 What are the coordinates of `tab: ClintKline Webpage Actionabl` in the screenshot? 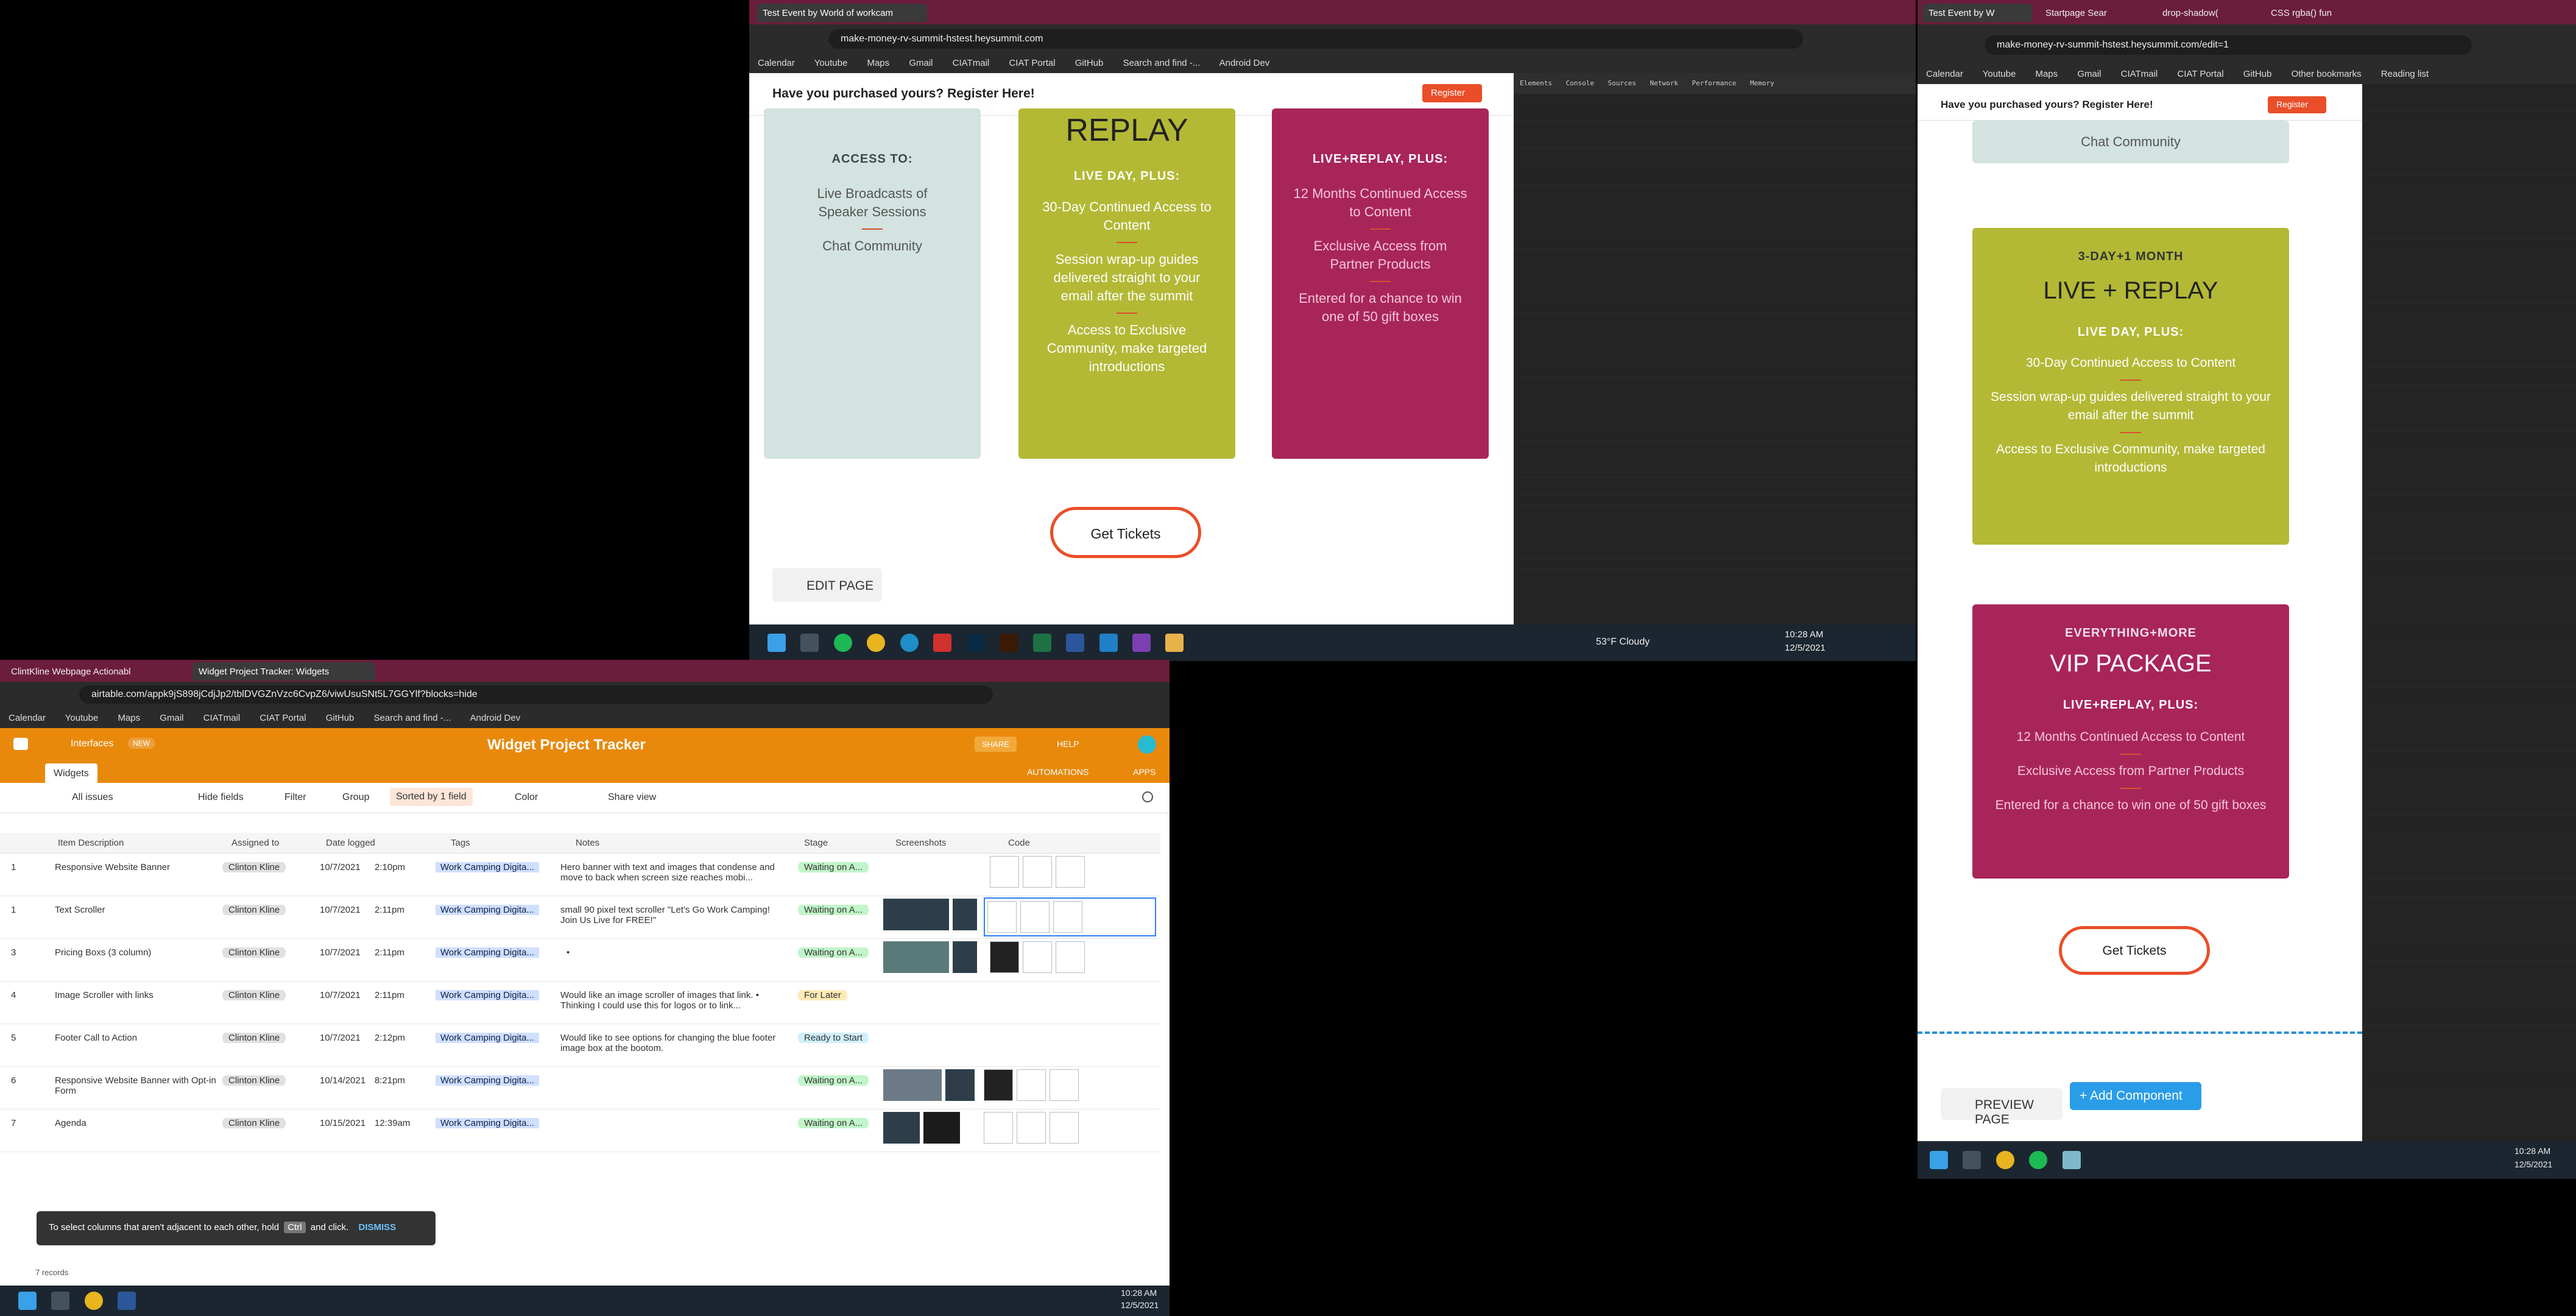 It's located at (96, 671).